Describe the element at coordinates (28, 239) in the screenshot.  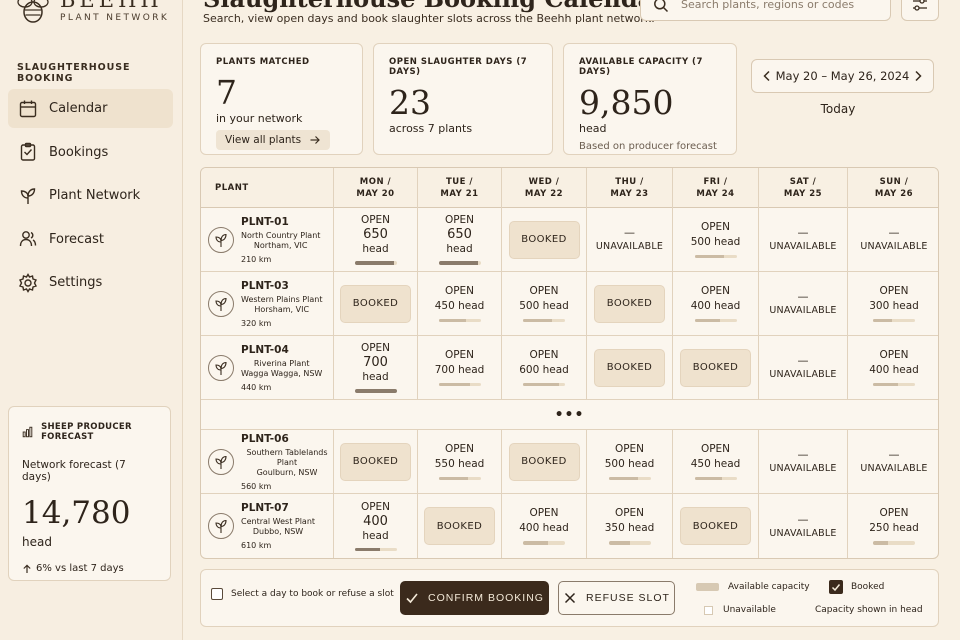
I see `forecast-icon` at that location.